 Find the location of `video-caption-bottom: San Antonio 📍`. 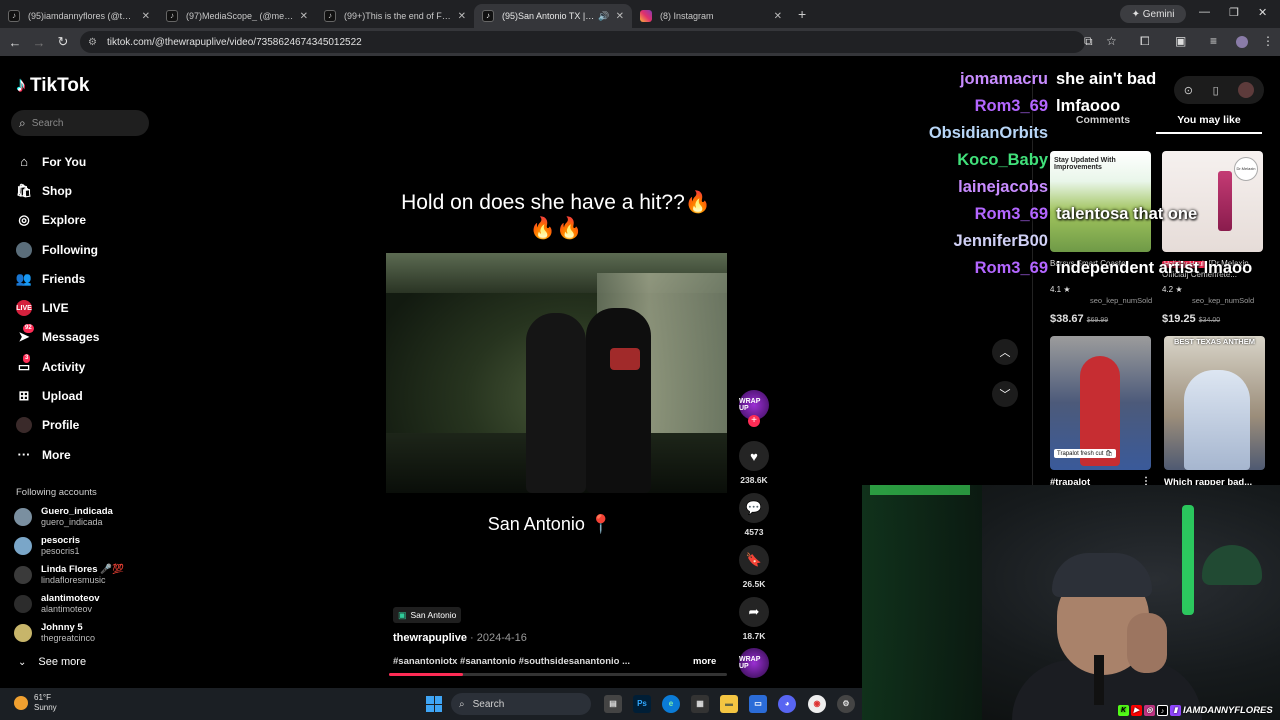

video-caption-bottom: San Antonio 📍 is located at coordinates (550, 524).